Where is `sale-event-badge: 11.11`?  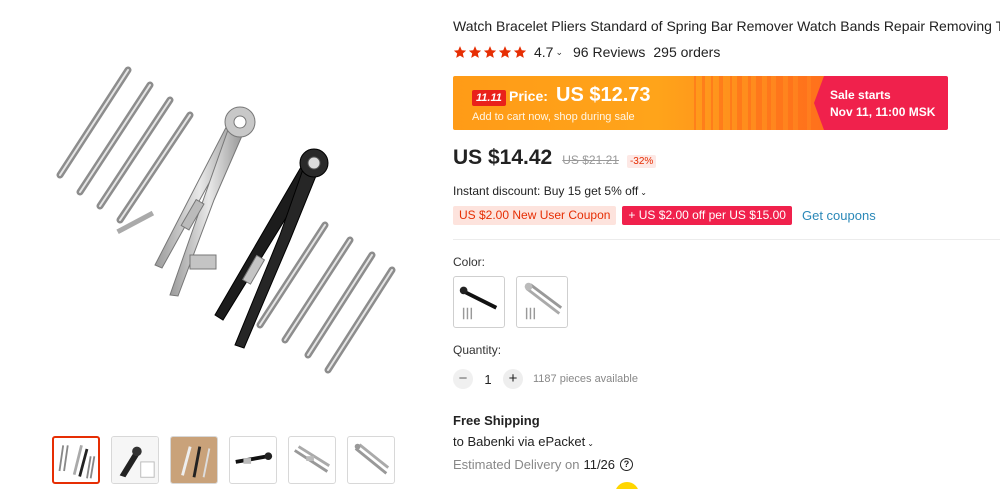
sale-event-badge: 11.11 is located at coordinates (489, 98).